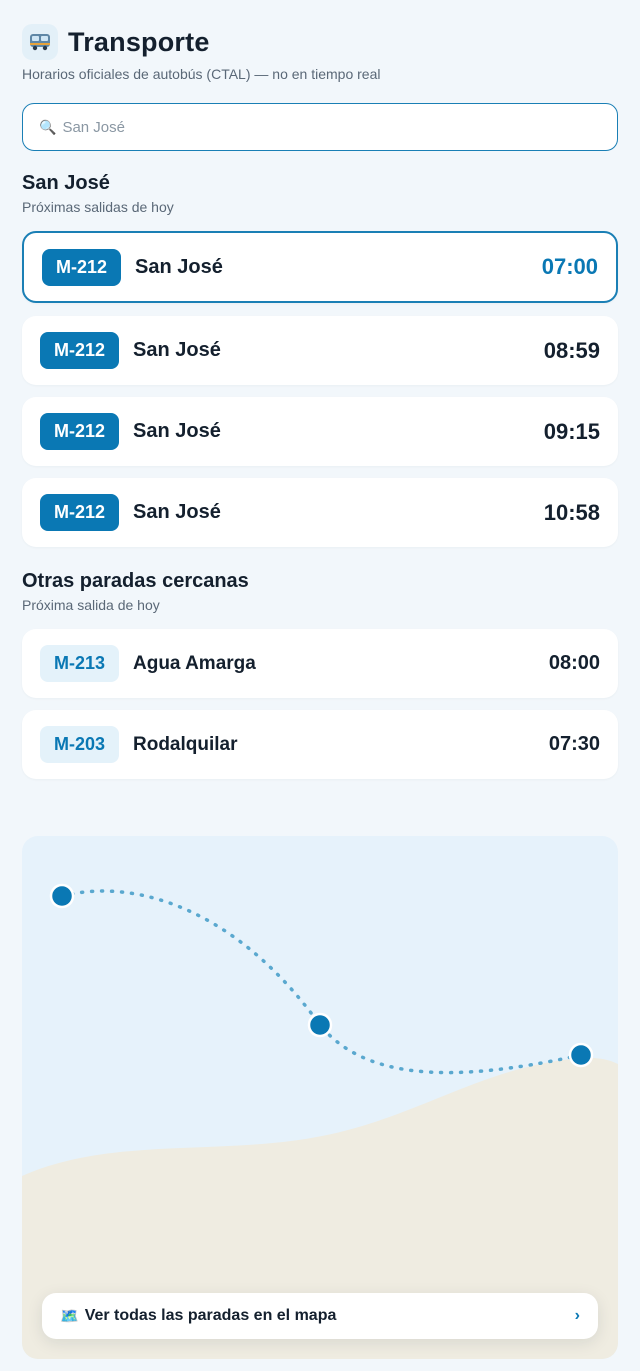  Describe the element at coordinates (320, 431) in the screenshot. I see `departure-row: M-212 San José 09:15` at that location.